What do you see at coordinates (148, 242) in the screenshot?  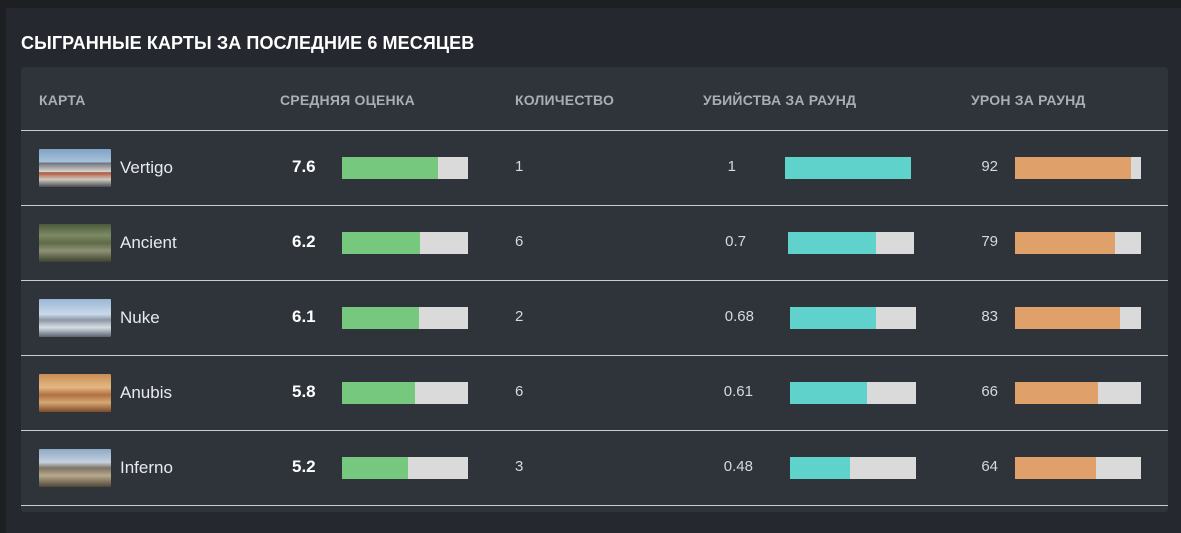 I see `map-name: Ancient` at bounding box center [148, 242].